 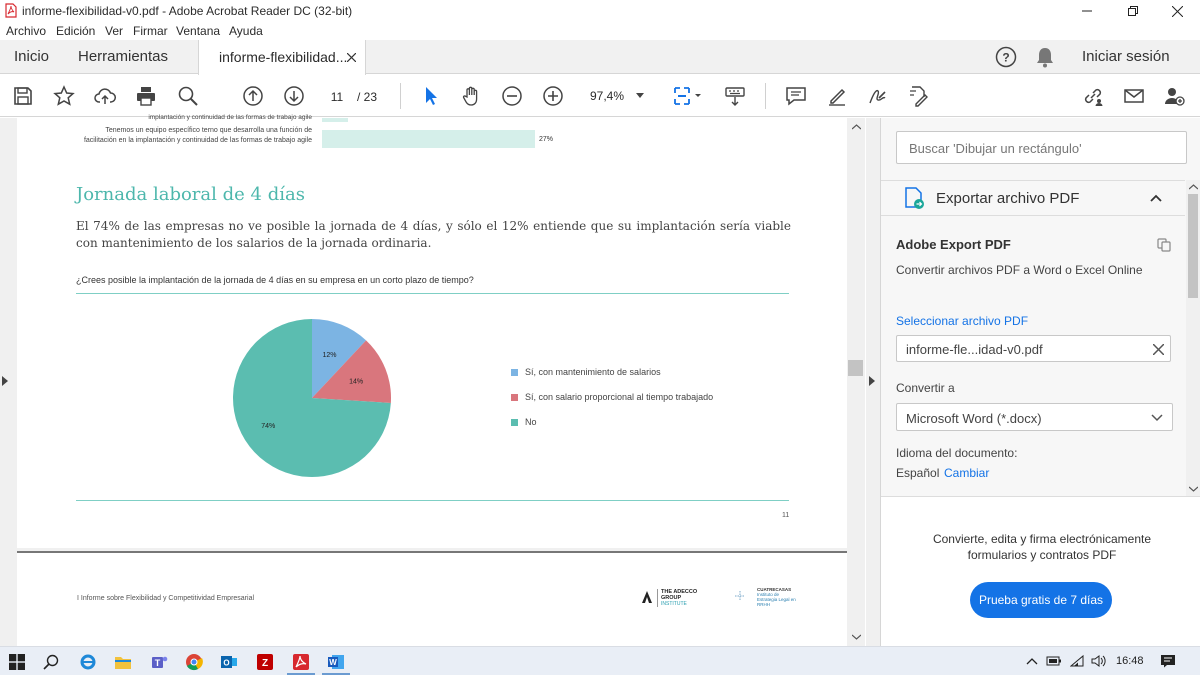 What do you see at coordinates (1193, 338) in the screenshot?
I see `panel-scrollbar` at bounding box center [1193, 338].